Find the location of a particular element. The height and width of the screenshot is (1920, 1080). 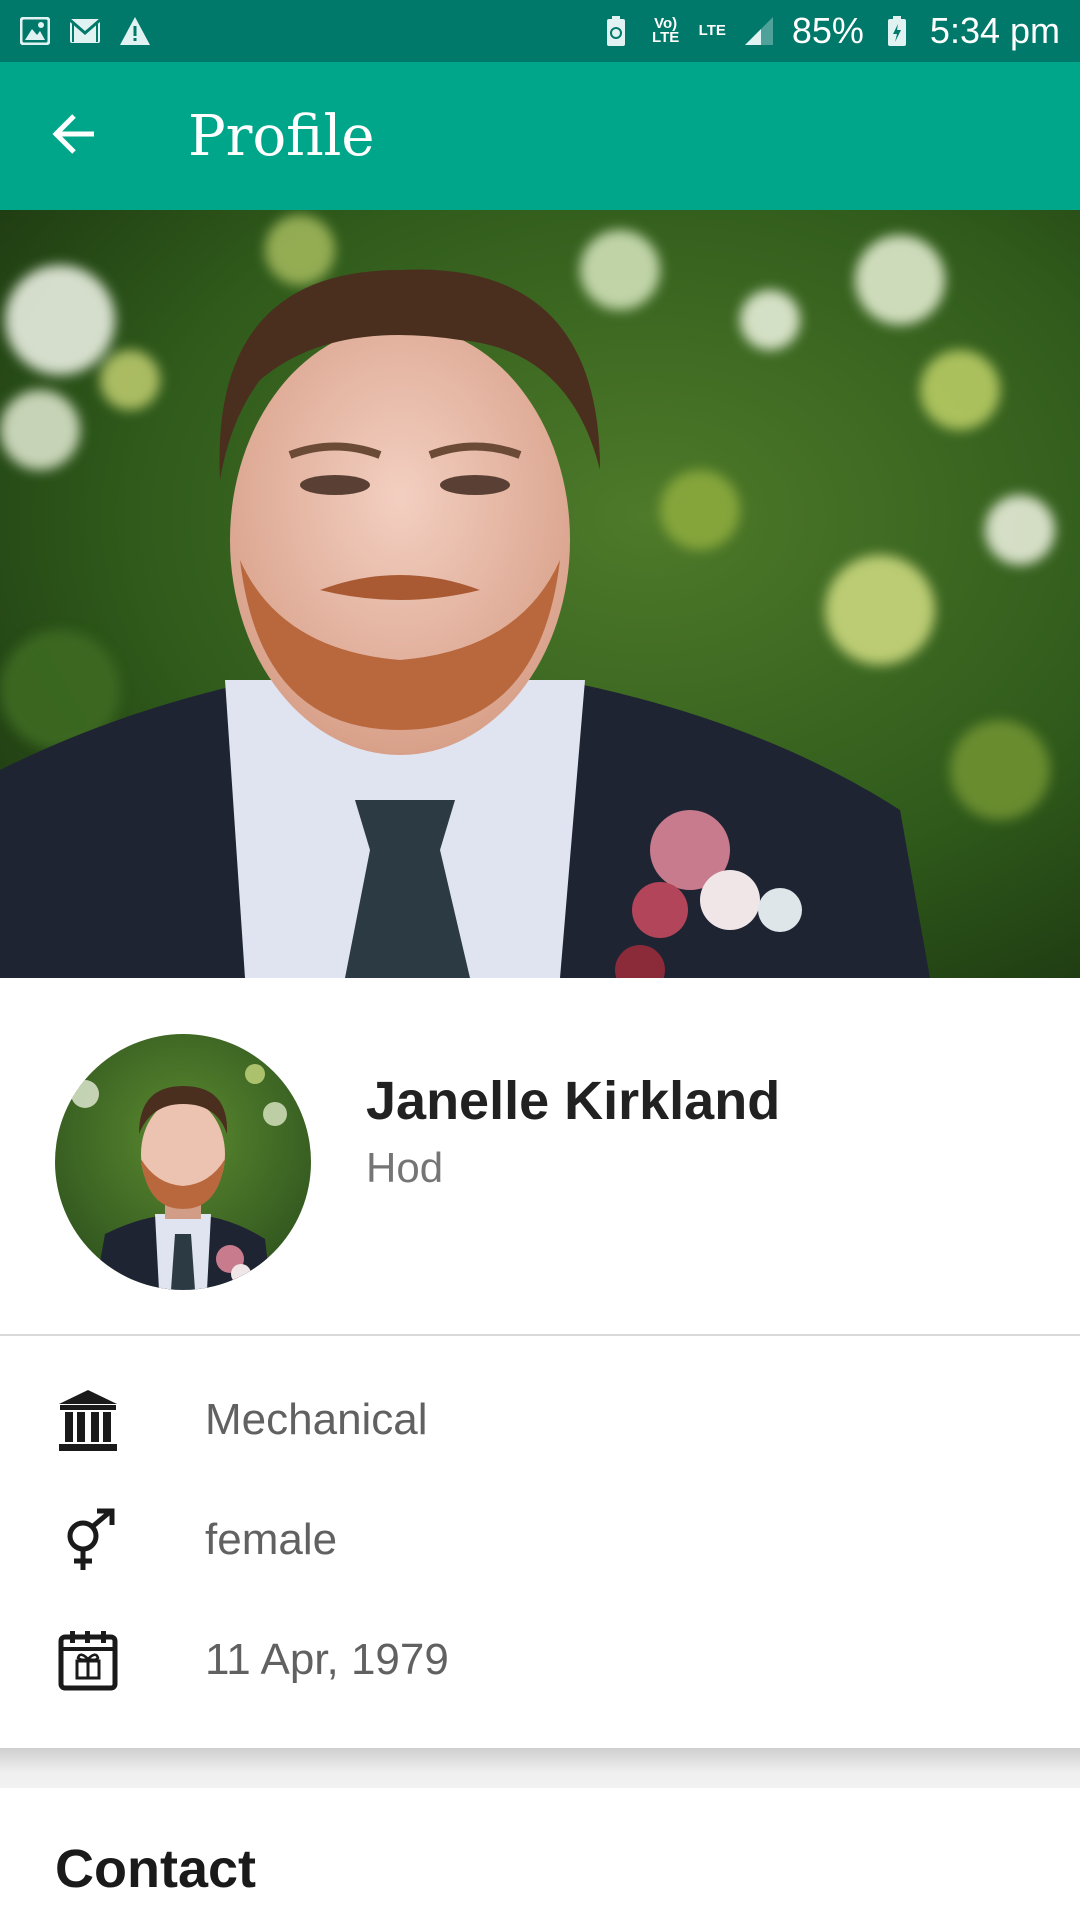

birthday-value: 11 Apr, 1979 is located at coordinates (327, 1659).